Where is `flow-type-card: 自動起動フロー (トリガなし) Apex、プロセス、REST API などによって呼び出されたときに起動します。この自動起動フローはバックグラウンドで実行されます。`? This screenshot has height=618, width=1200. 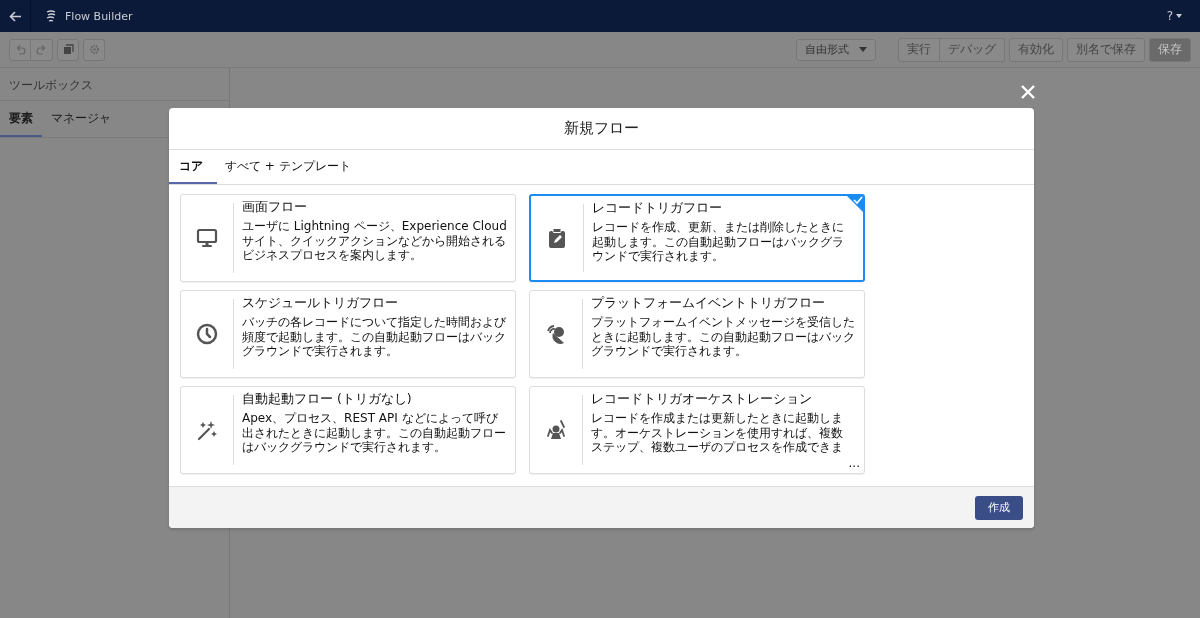 flow-type-card: 自動起動フロー (トリガなし) Apex、プロセス、REST API などによって呼び出されたときに起動します。この自動起動フローはバックグラウンドで実行されます。 is located at coordinates (348, 430).